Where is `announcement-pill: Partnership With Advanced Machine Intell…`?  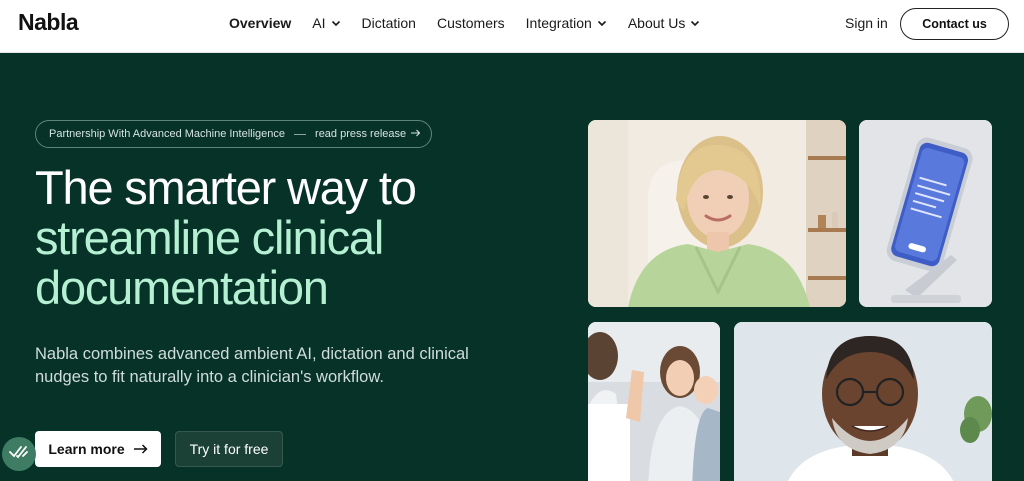
announcement-pill: Partnership With Advanced Machine Intell… is located at coordinates (233, 134).